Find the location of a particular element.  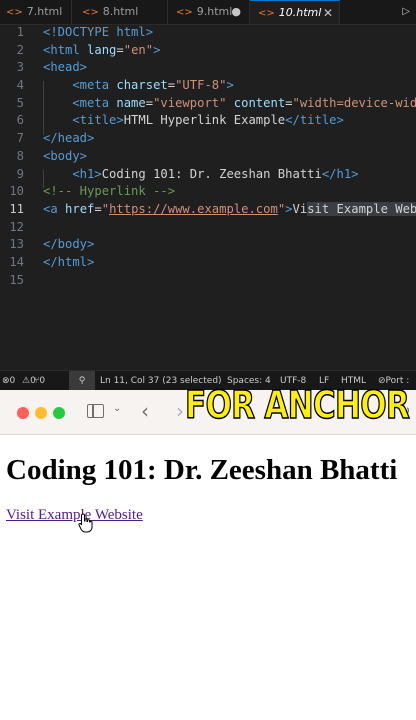

run-icon: ▷ is located at coordinates (406, 12).